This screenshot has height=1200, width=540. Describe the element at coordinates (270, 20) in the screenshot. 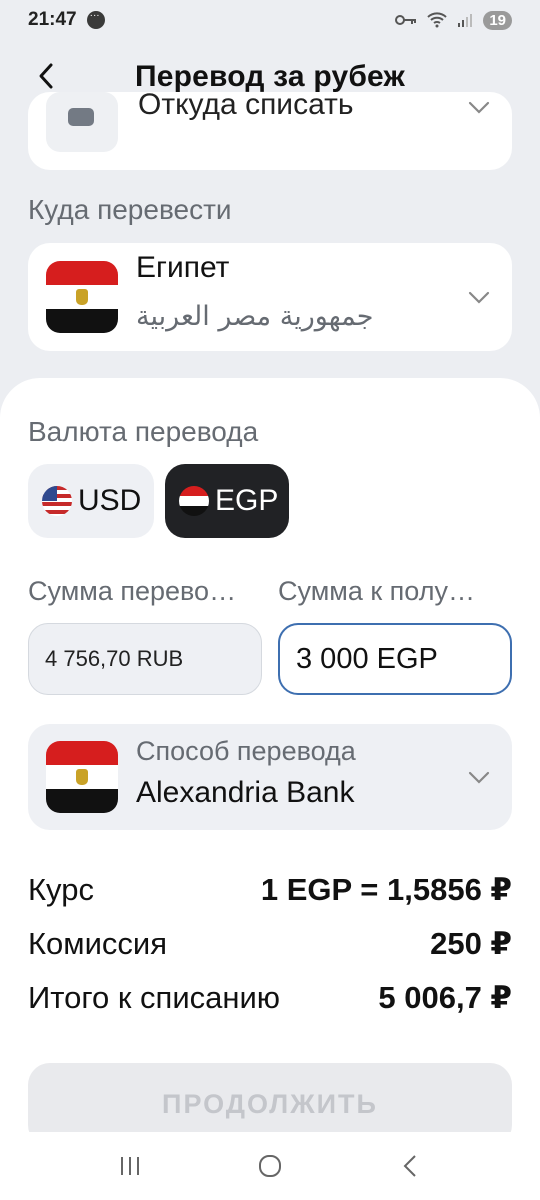

I see `status-bar: 21:47 19` at that location.